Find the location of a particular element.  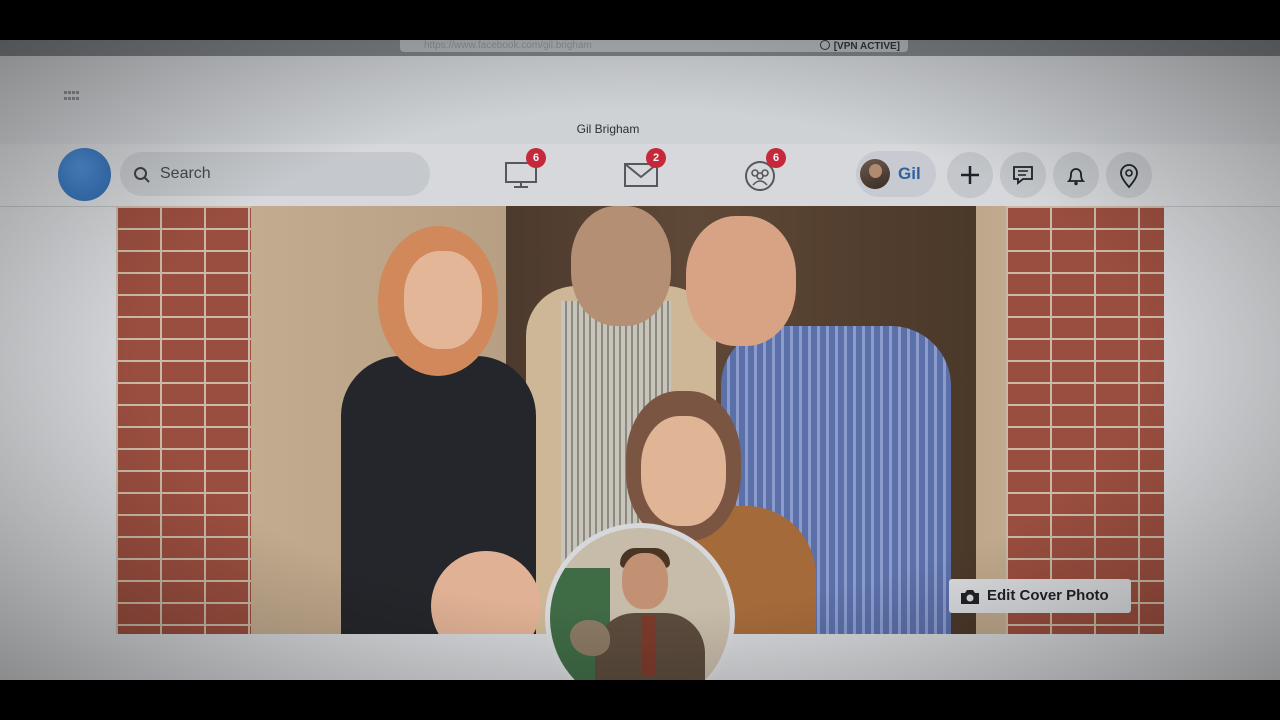

vpn-status-text: [VPN ACTIVE] is located at coordinates (866, 46).